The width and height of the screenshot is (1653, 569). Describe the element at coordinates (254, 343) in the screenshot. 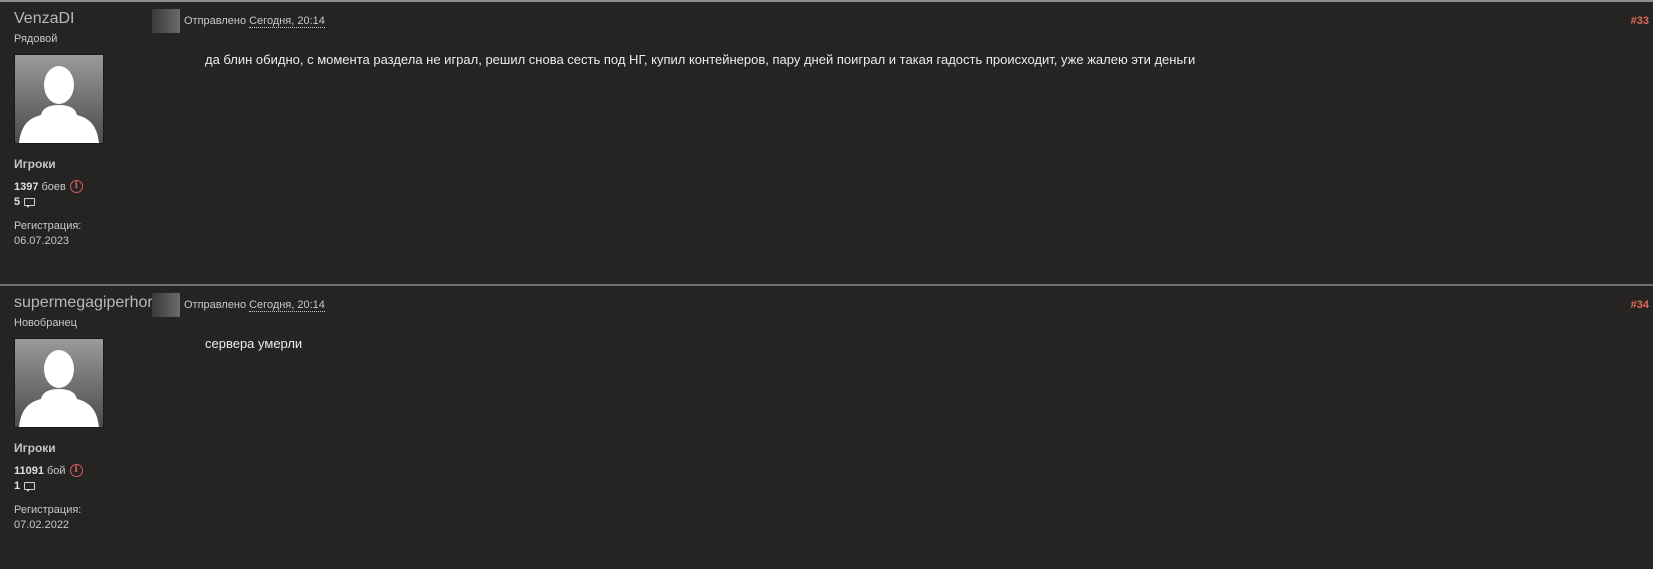

I see `post-body: сервера умерли` at that location.